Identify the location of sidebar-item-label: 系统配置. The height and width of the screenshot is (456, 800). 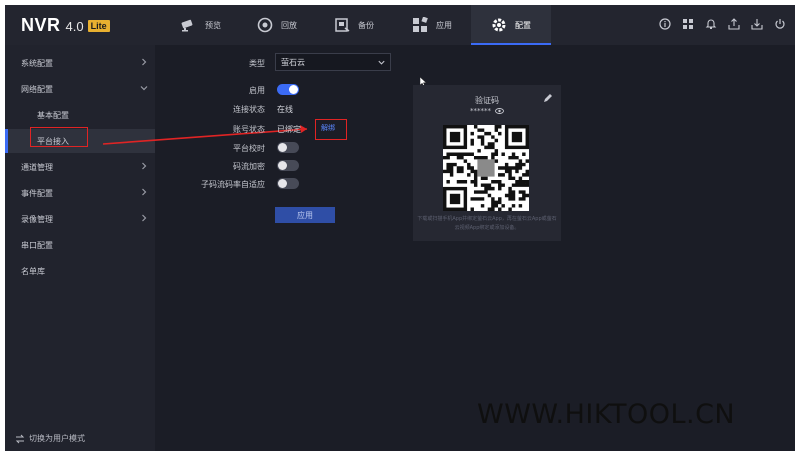
(37, 63).